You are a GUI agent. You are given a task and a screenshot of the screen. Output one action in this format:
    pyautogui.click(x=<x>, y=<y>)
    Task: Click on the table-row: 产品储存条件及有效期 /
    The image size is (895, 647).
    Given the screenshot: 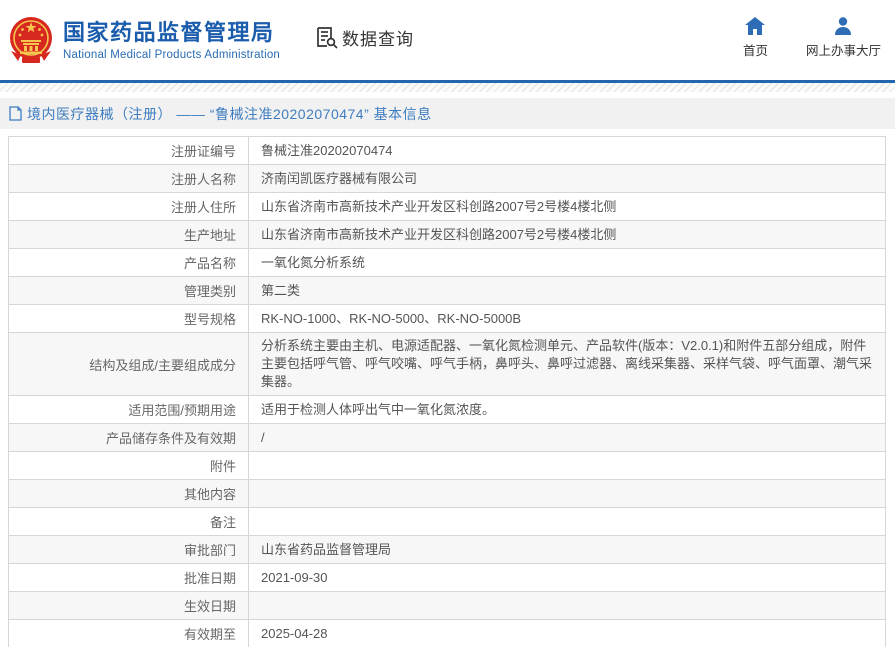 What is the action you would take?
    pyautogui.click(x=447, y=437)
    